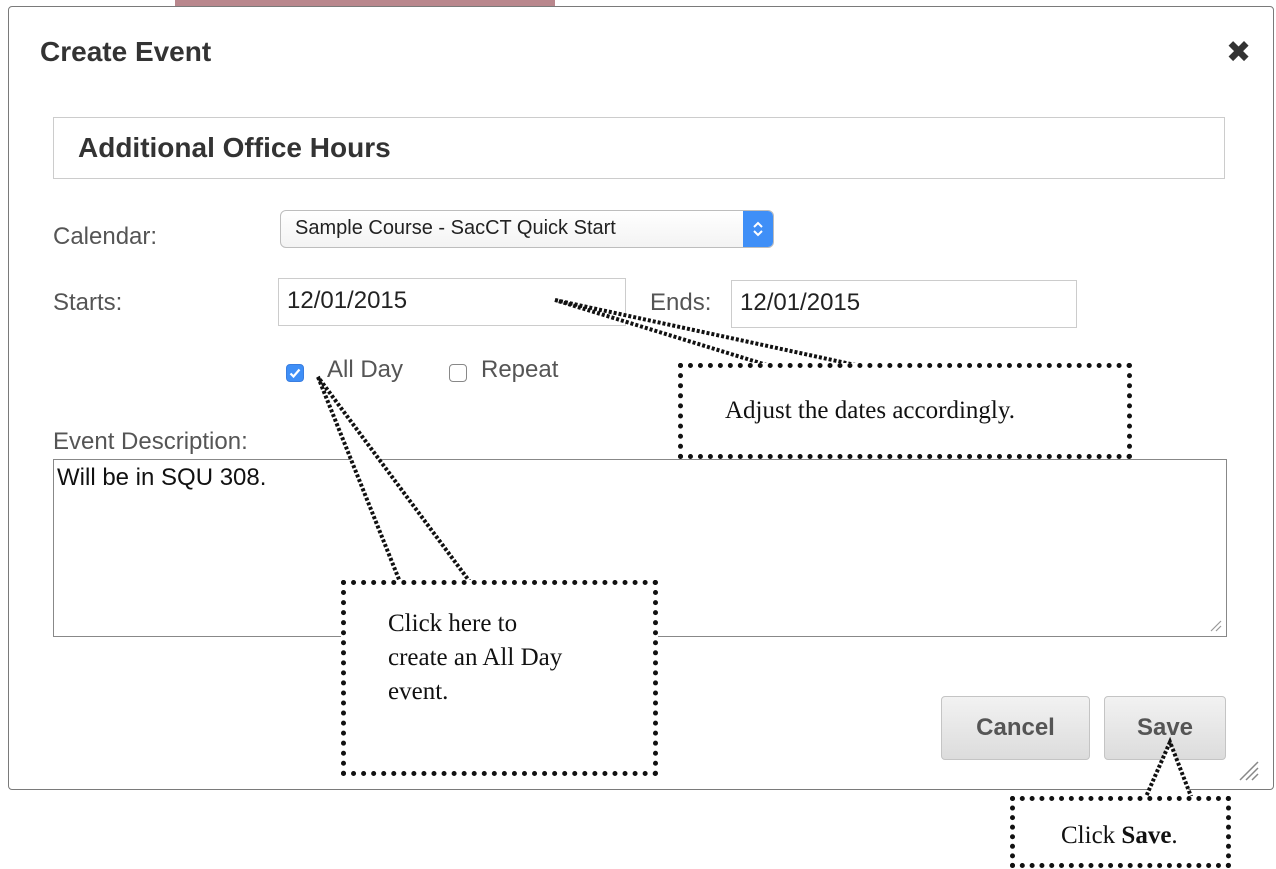  I want to click on save-callout-suffix: ., so click(1174, 835).